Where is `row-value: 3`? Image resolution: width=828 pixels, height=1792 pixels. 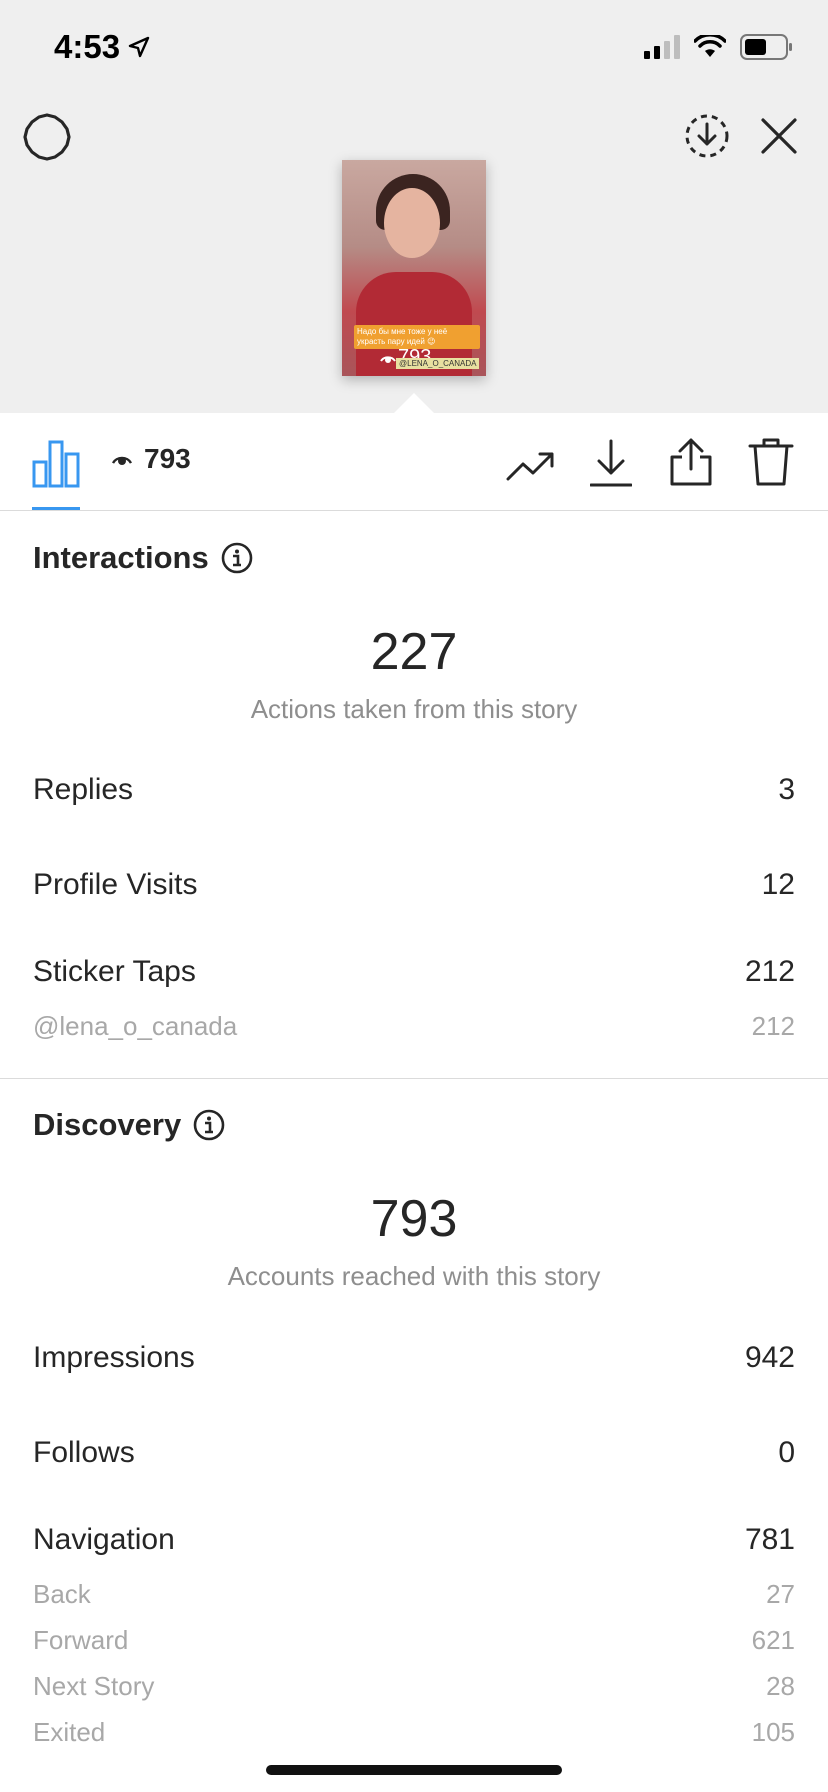
row-value: 3 is located at coordinates (786, 789).